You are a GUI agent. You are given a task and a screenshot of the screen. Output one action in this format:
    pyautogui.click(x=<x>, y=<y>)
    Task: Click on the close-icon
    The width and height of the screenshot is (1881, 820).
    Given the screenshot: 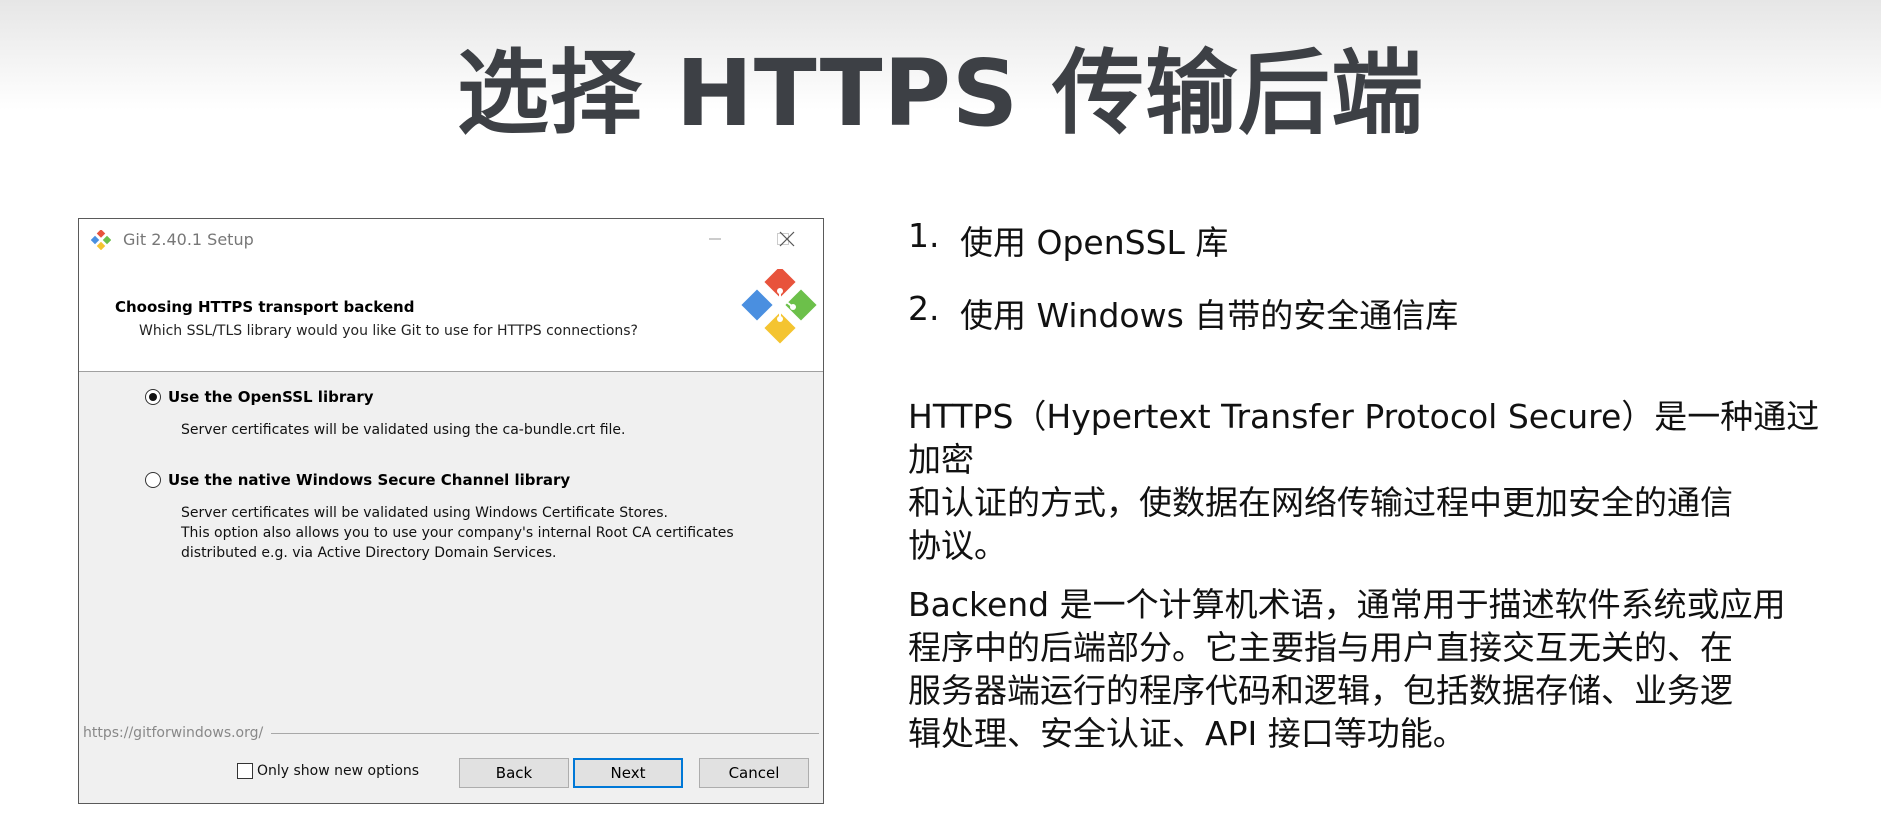 What is the action you would take?
    pyautogui.click(x=787, y=239)
    